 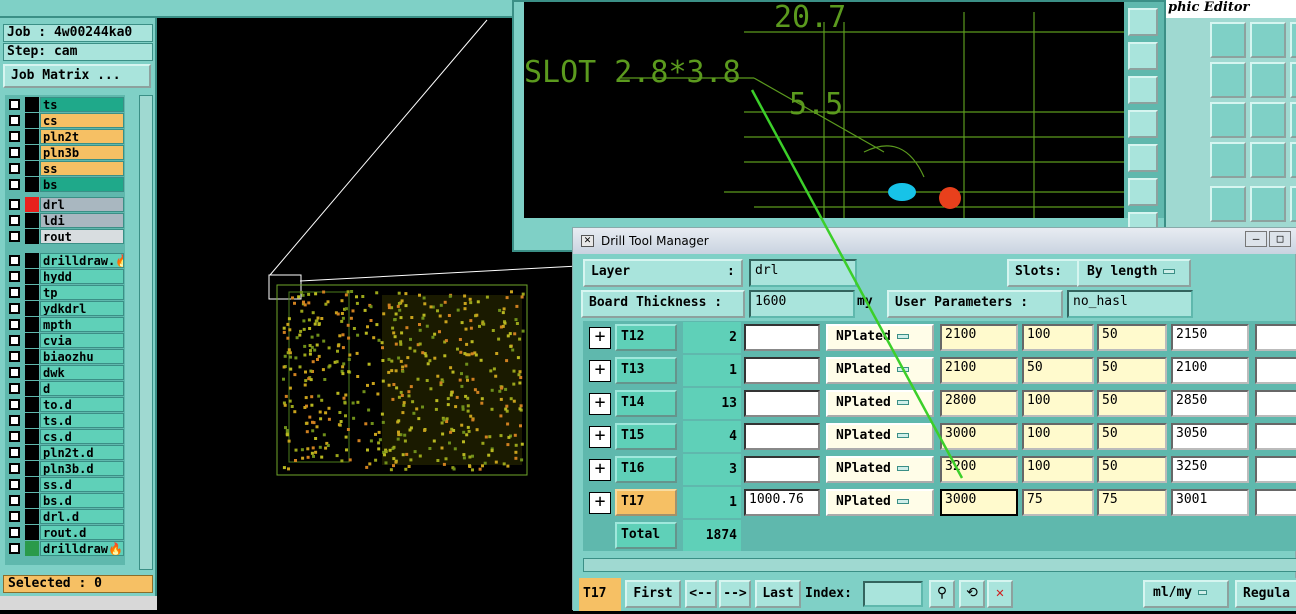 I want to click on layer-row: rout, so click(x=65, y=236).